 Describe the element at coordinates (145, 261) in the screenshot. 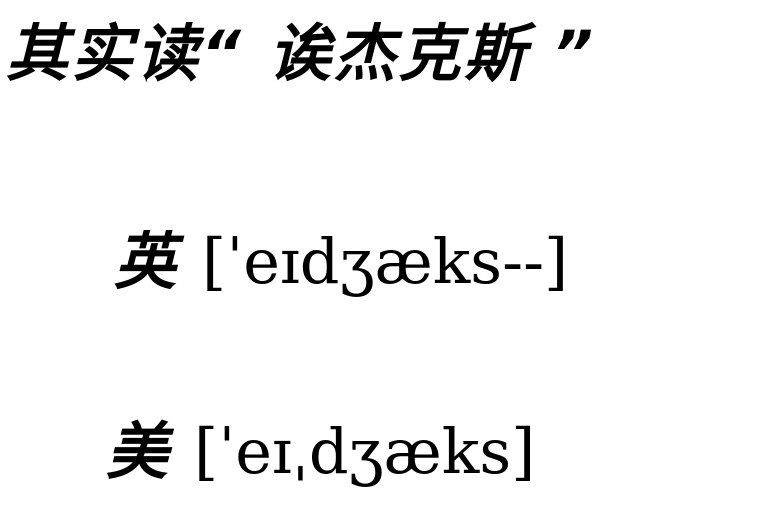

I see `british-label: 英` at that location.